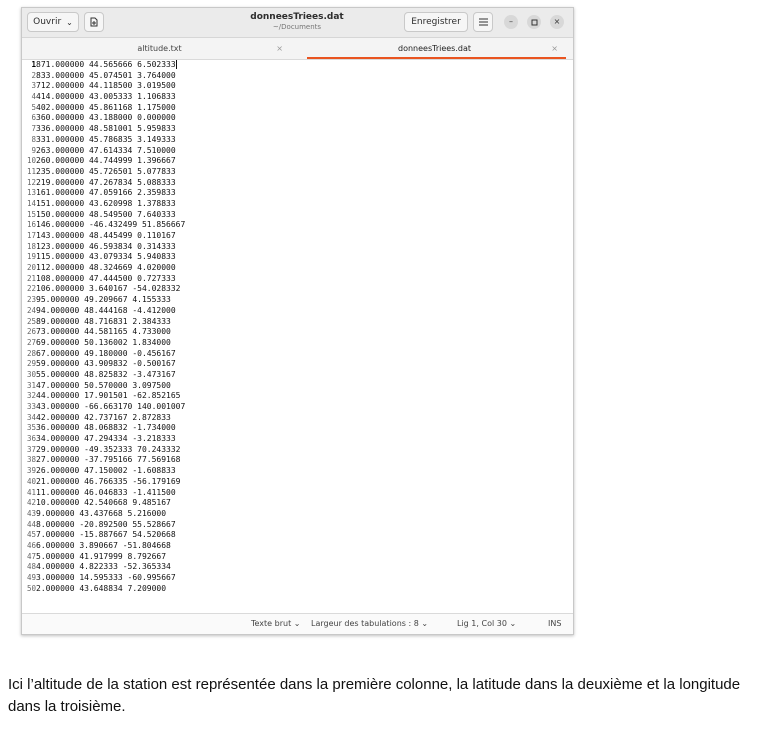  What do you see at coordinates (33, 75) in the screenshot?
I see `line-number: 2` at bounding box center [33, 75].